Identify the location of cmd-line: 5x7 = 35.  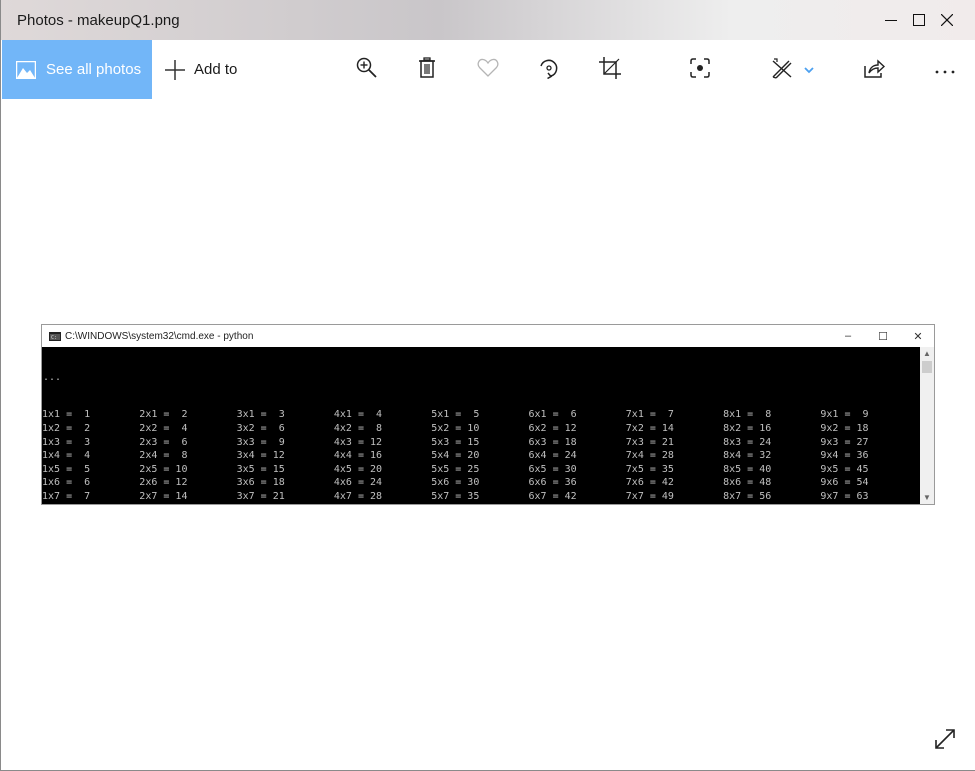
(455, 496).